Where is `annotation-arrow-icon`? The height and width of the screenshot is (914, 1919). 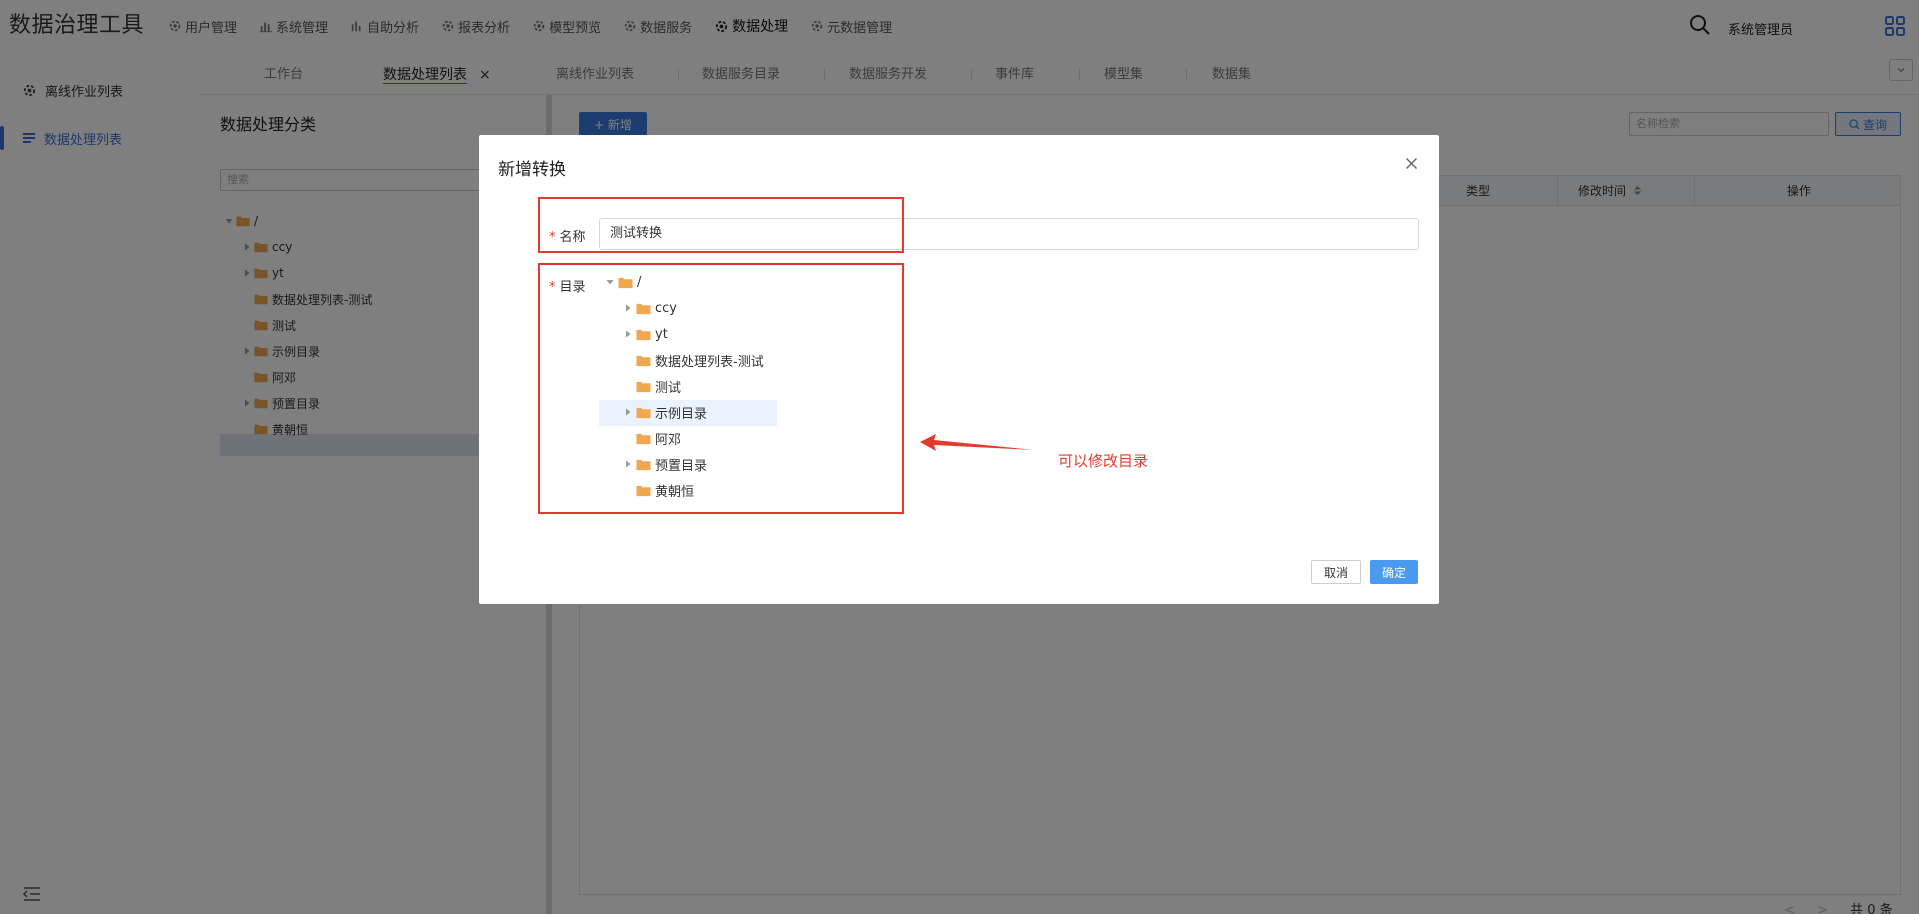
annotation-arrow-icon is located at coordinates (977, 442).